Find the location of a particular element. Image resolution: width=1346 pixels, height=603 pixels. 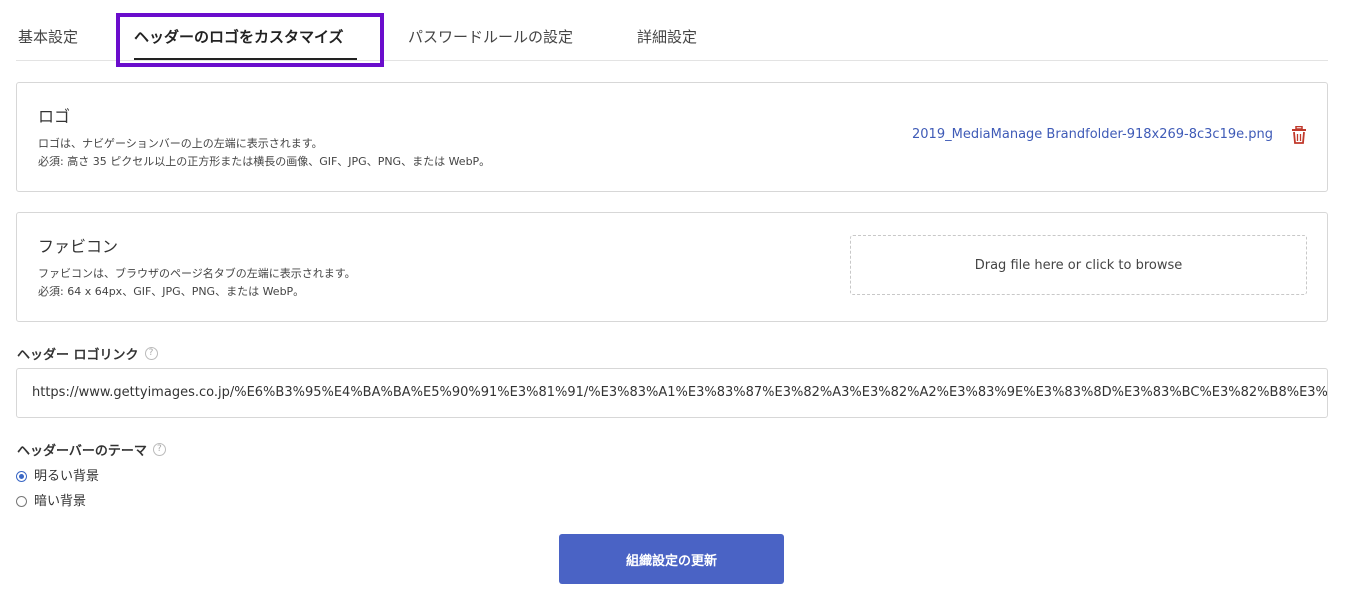

tab-advanced-settings: 詳細設定 is located at coordinates (667, 37).